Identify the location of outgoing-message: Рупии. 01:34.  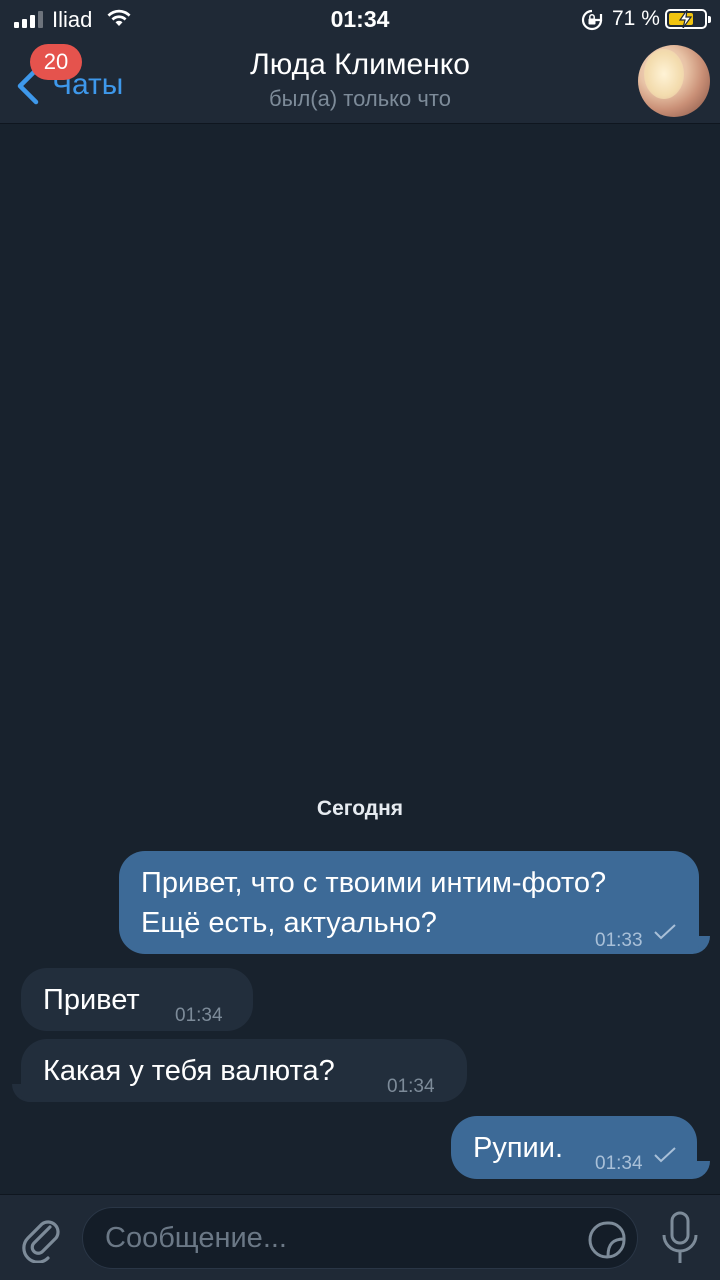
(574, 1147).